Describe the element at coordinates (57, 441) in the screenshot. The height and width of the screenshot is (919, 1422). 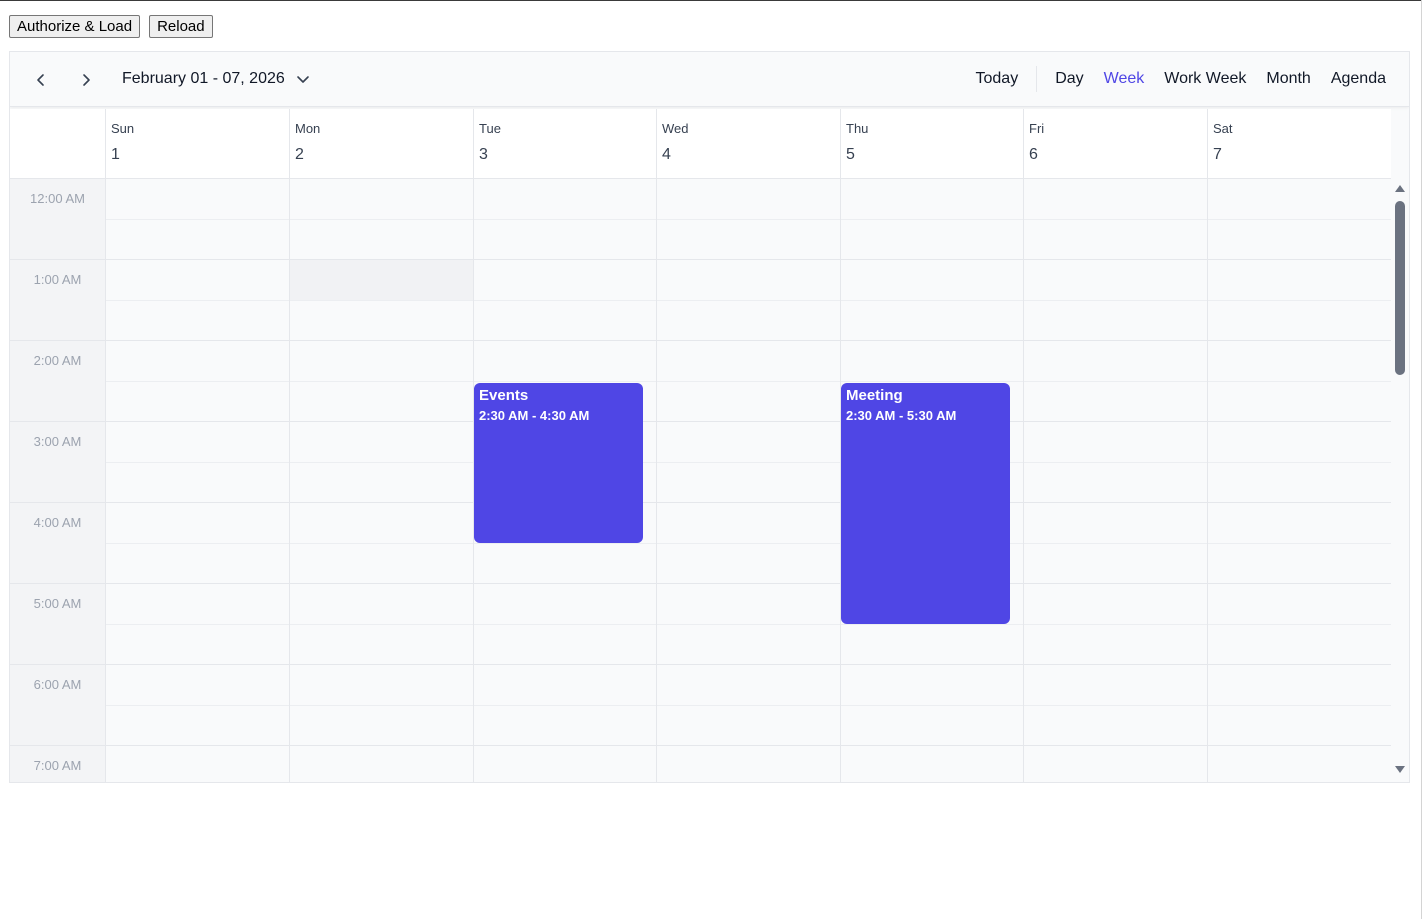
I see `time-label: 3:00 AM` at that location.